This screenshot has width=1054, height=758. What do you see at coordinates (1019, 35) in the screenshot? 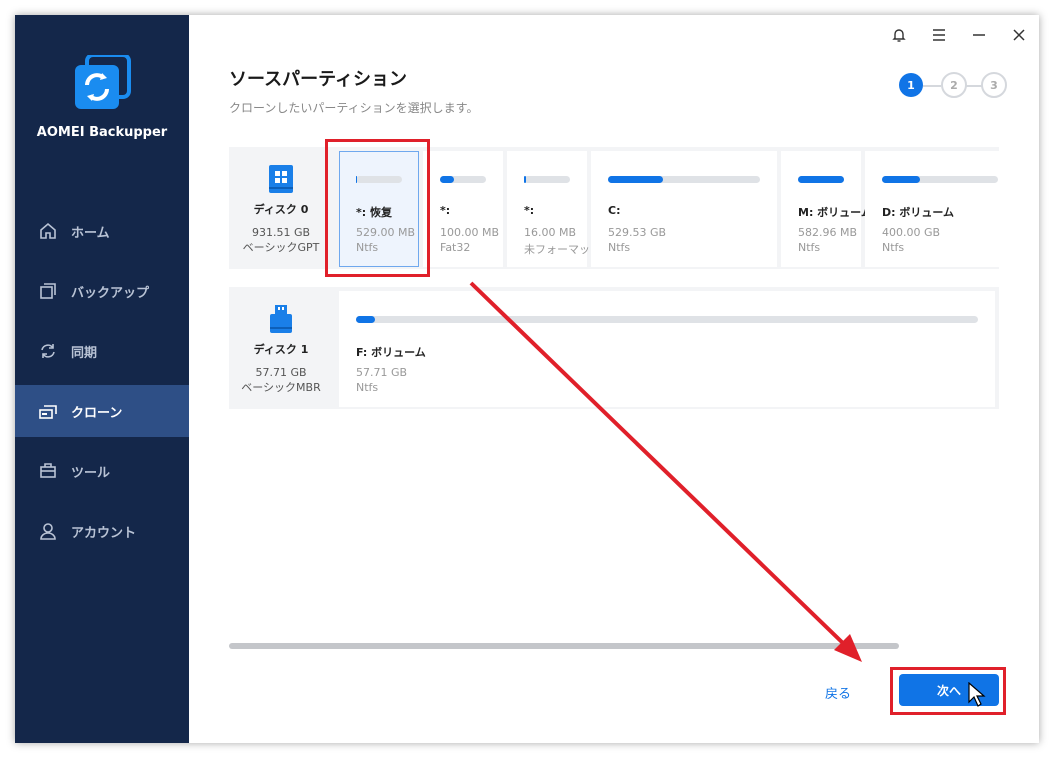
I see `close-icon` at bounding box center [1019, 35].